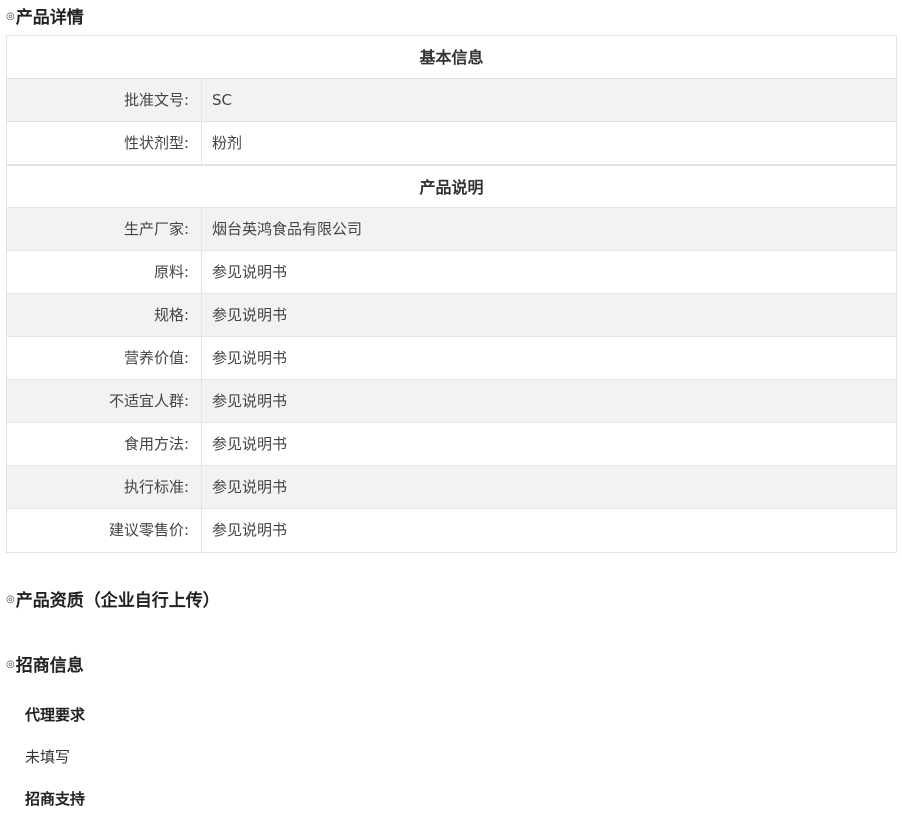  I want to click on row-value: 粉剂, so click(227, 143).